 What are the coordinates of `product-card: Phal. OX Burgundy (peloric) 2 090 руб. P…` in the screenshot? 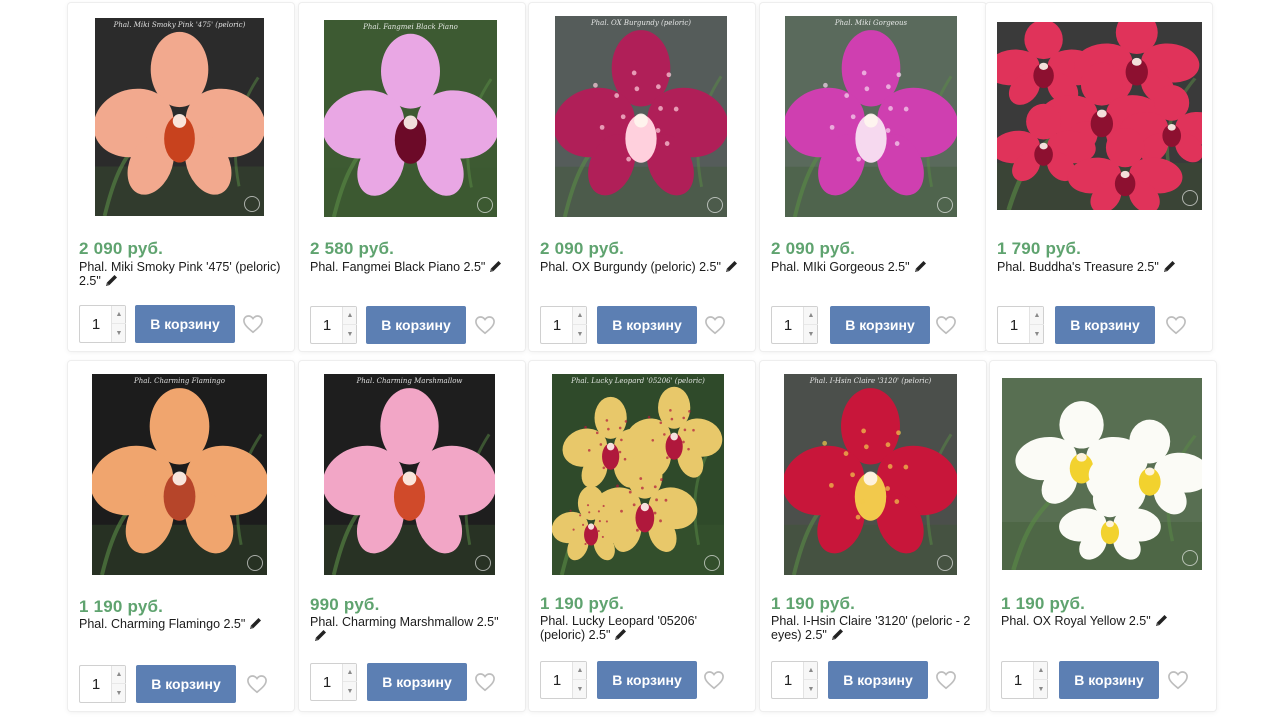 It's located at (642, 177).